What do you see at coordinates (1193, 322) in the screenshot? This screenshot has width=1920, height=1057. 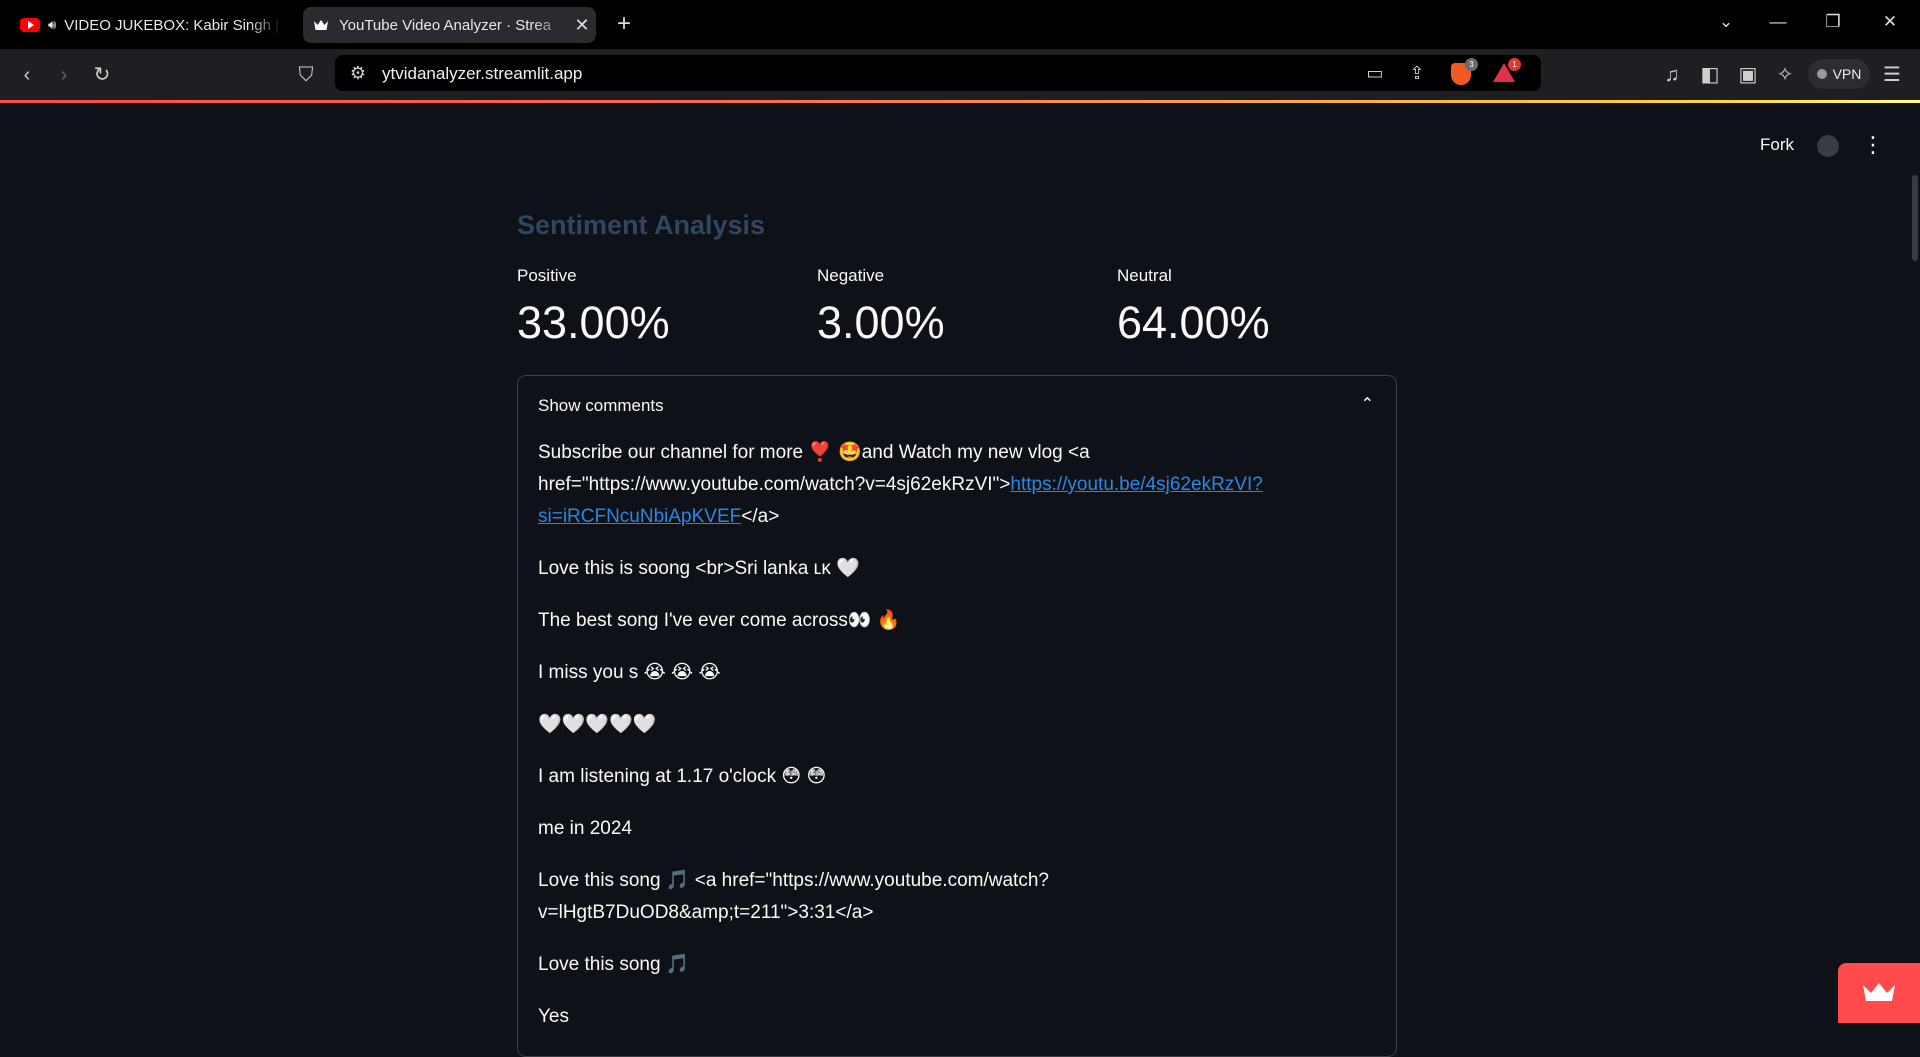 I see `metric-value: 64.00%` at bounding box center [1193, 322].